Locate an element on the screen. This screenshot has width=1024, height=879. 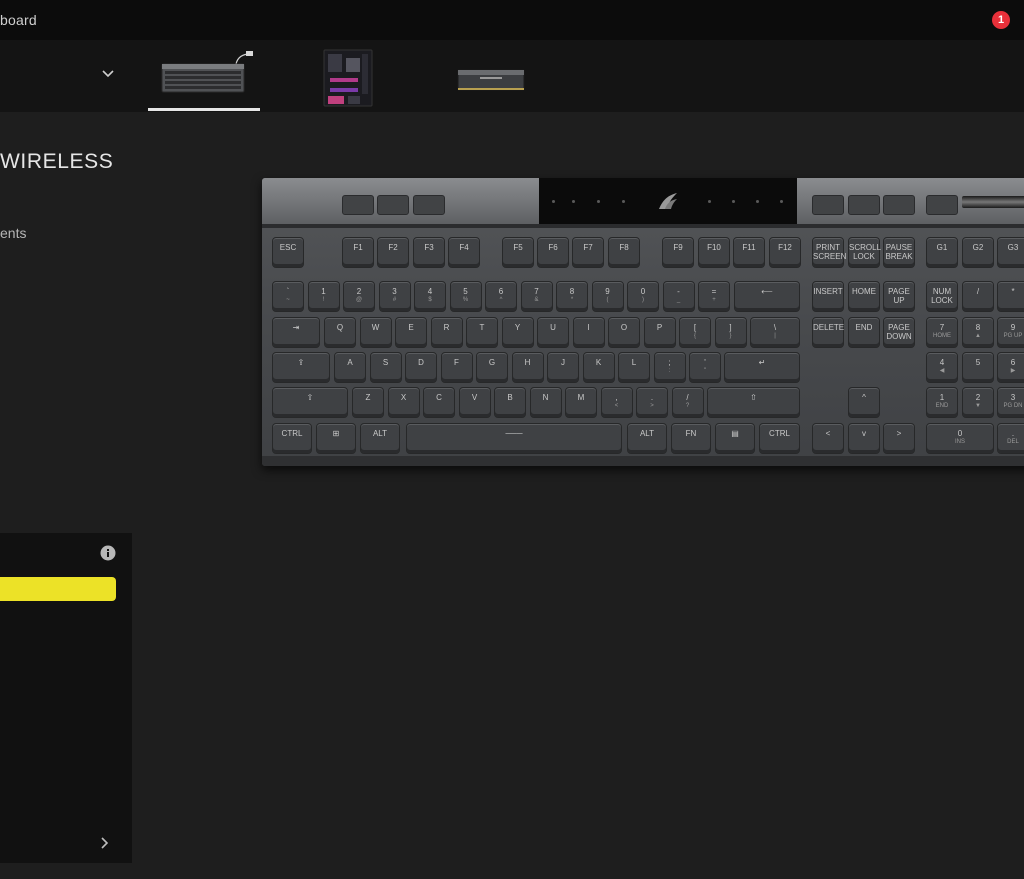
key-f2: F2 is located at coordinates (393, 252).